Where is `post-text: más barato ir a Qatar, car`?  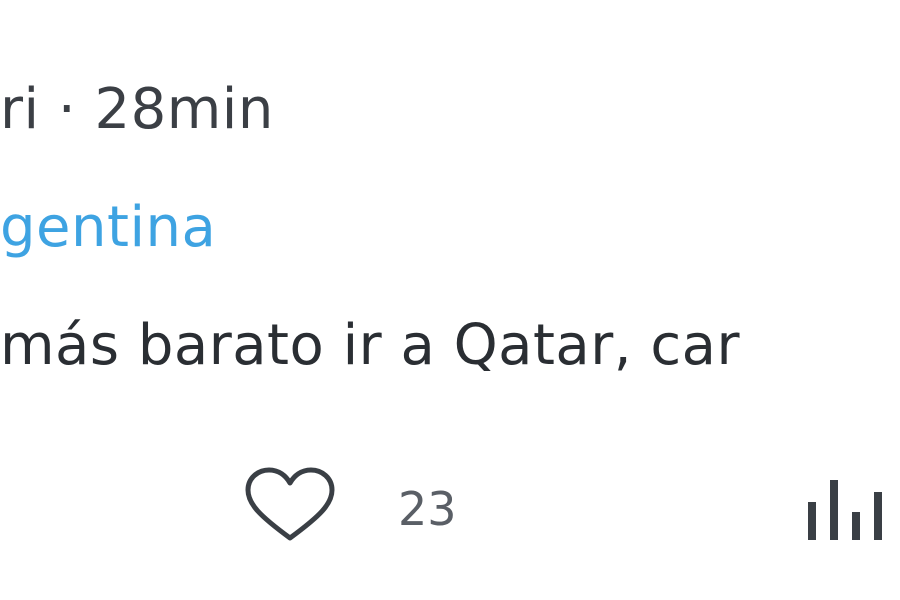
post-text: más barato ir a Qatar, car is located at coordinates (370, 345).